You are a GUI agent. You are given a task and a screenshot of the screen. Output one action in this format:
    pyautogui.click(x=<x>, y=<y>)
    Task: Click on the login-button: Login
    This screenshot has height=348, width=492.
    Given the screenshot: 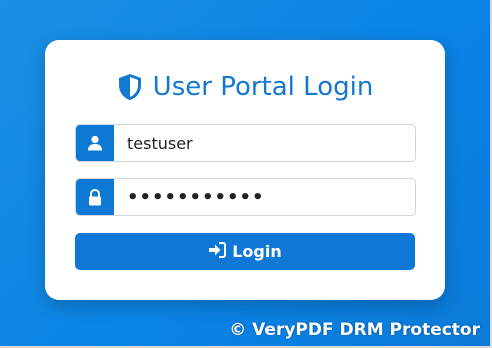 What is the action you would take?
    pyautogui.click(x=245, y=251)
    